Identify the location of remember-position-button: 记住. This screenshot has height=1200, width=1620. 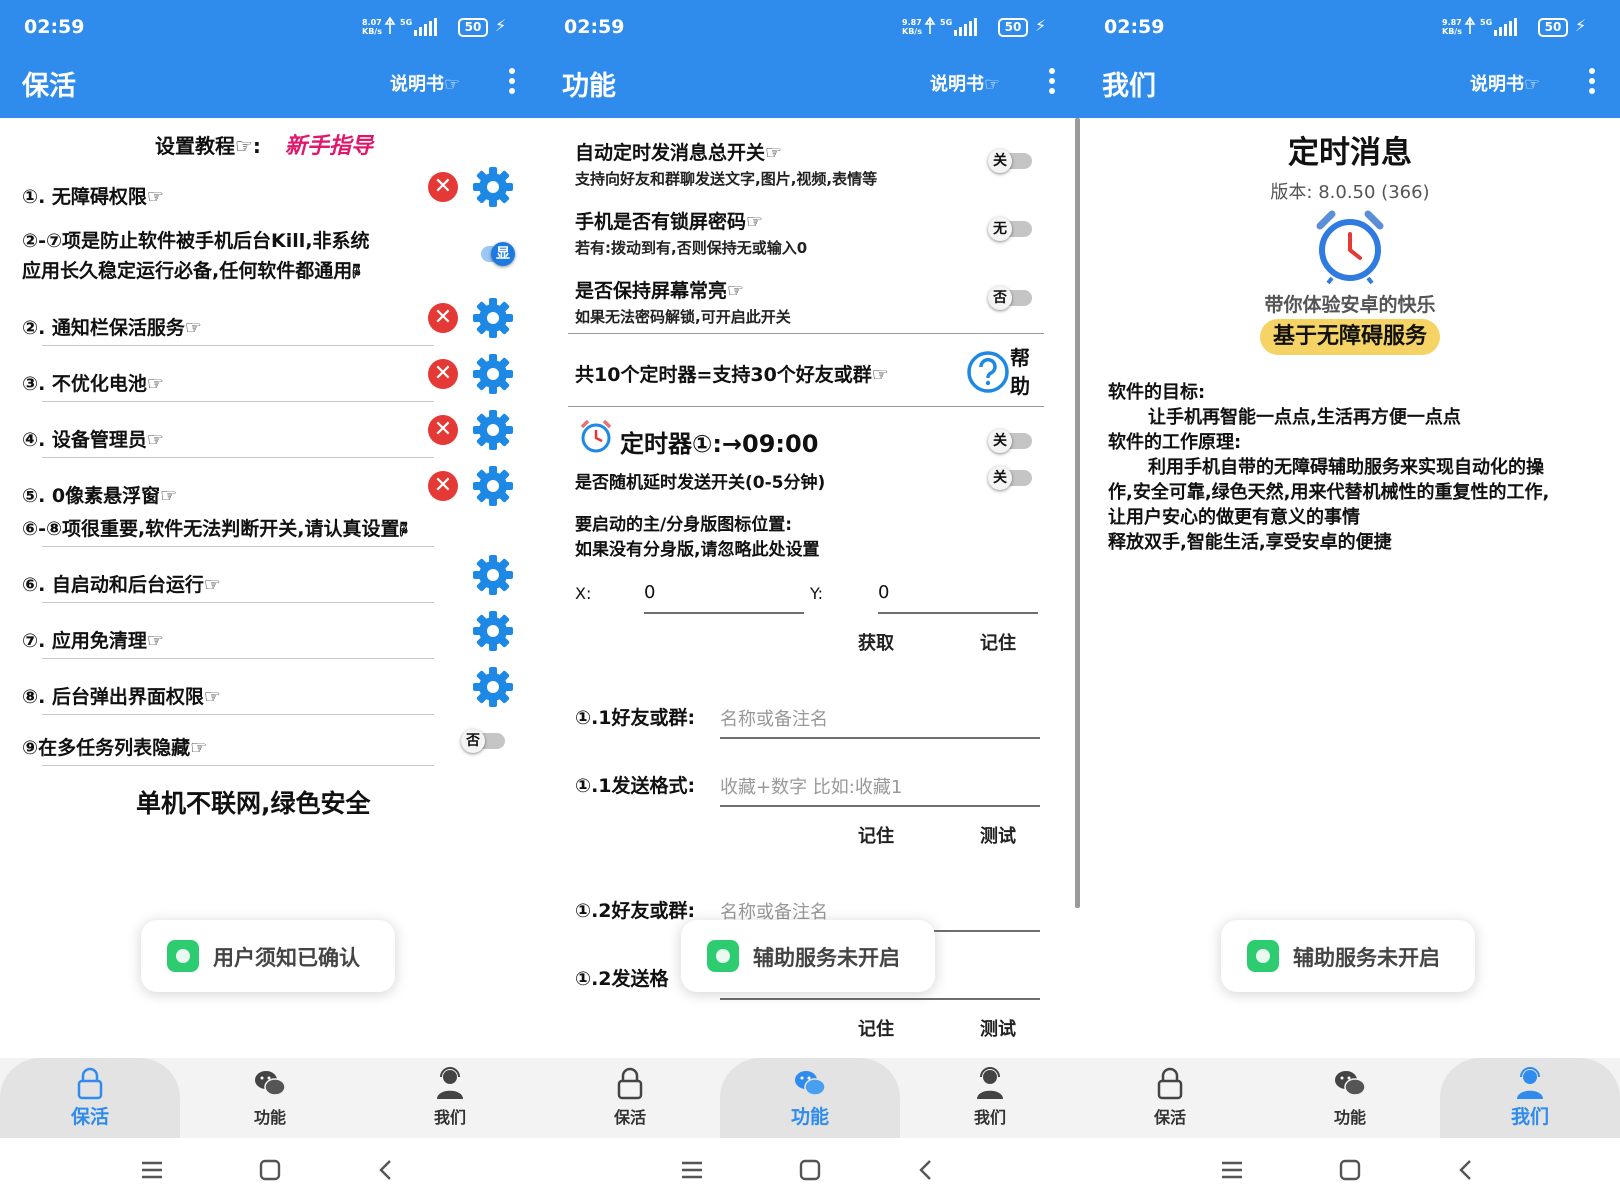
(998, 642).